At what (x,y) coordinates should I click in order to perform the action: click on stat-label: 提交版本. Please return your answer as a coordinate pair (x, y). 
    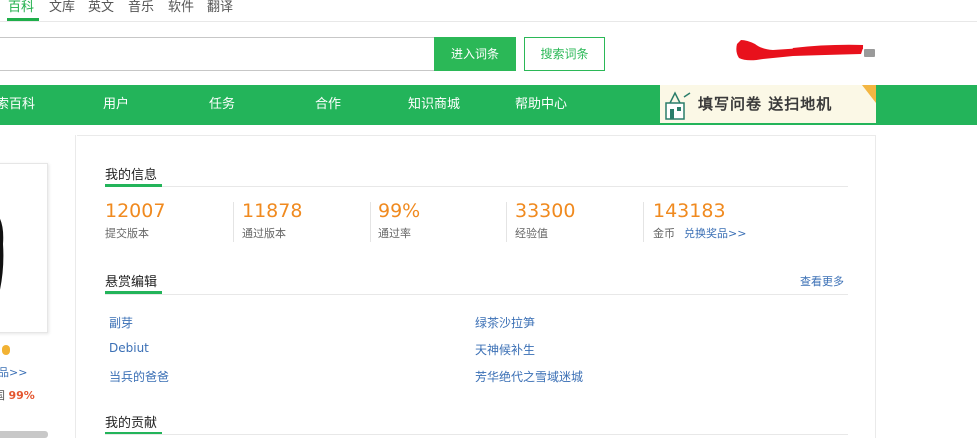
    Looking at the image, I should click on (127, 233).